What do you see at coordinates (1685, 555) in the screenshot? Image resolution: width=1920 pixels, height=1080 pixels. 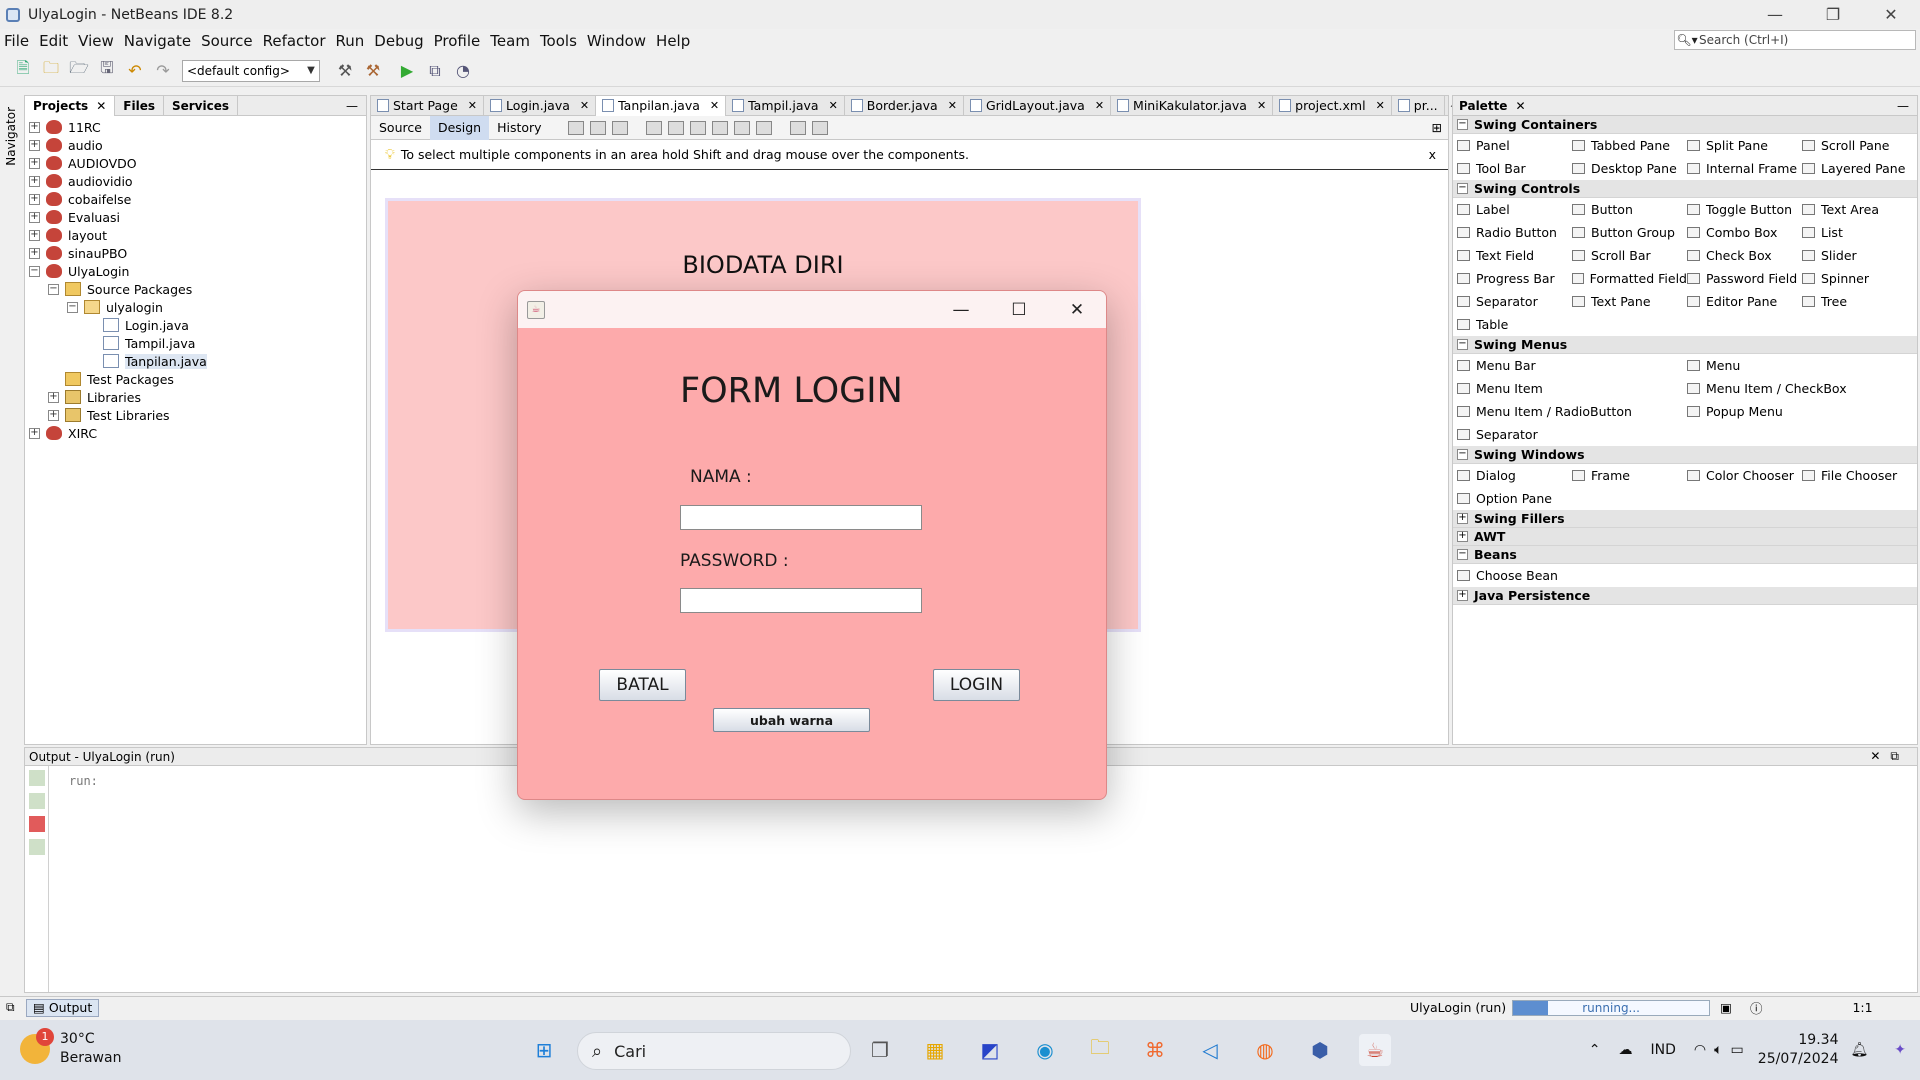 I see `palette-category: − Beans` at bounding box center [1685, 555].